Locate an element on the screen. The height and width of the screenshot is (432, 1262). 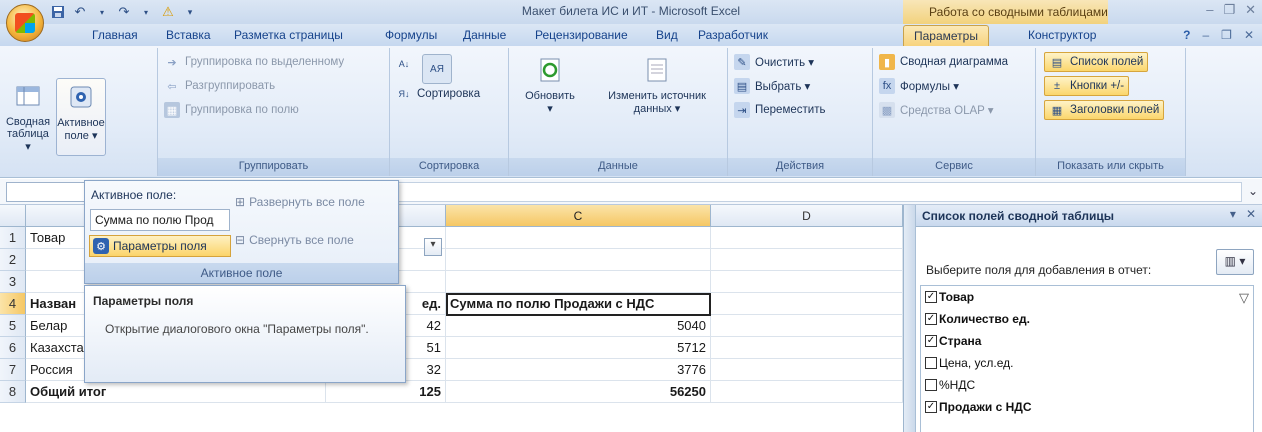
help-icon: ? is located at coordinates (1186, 35).